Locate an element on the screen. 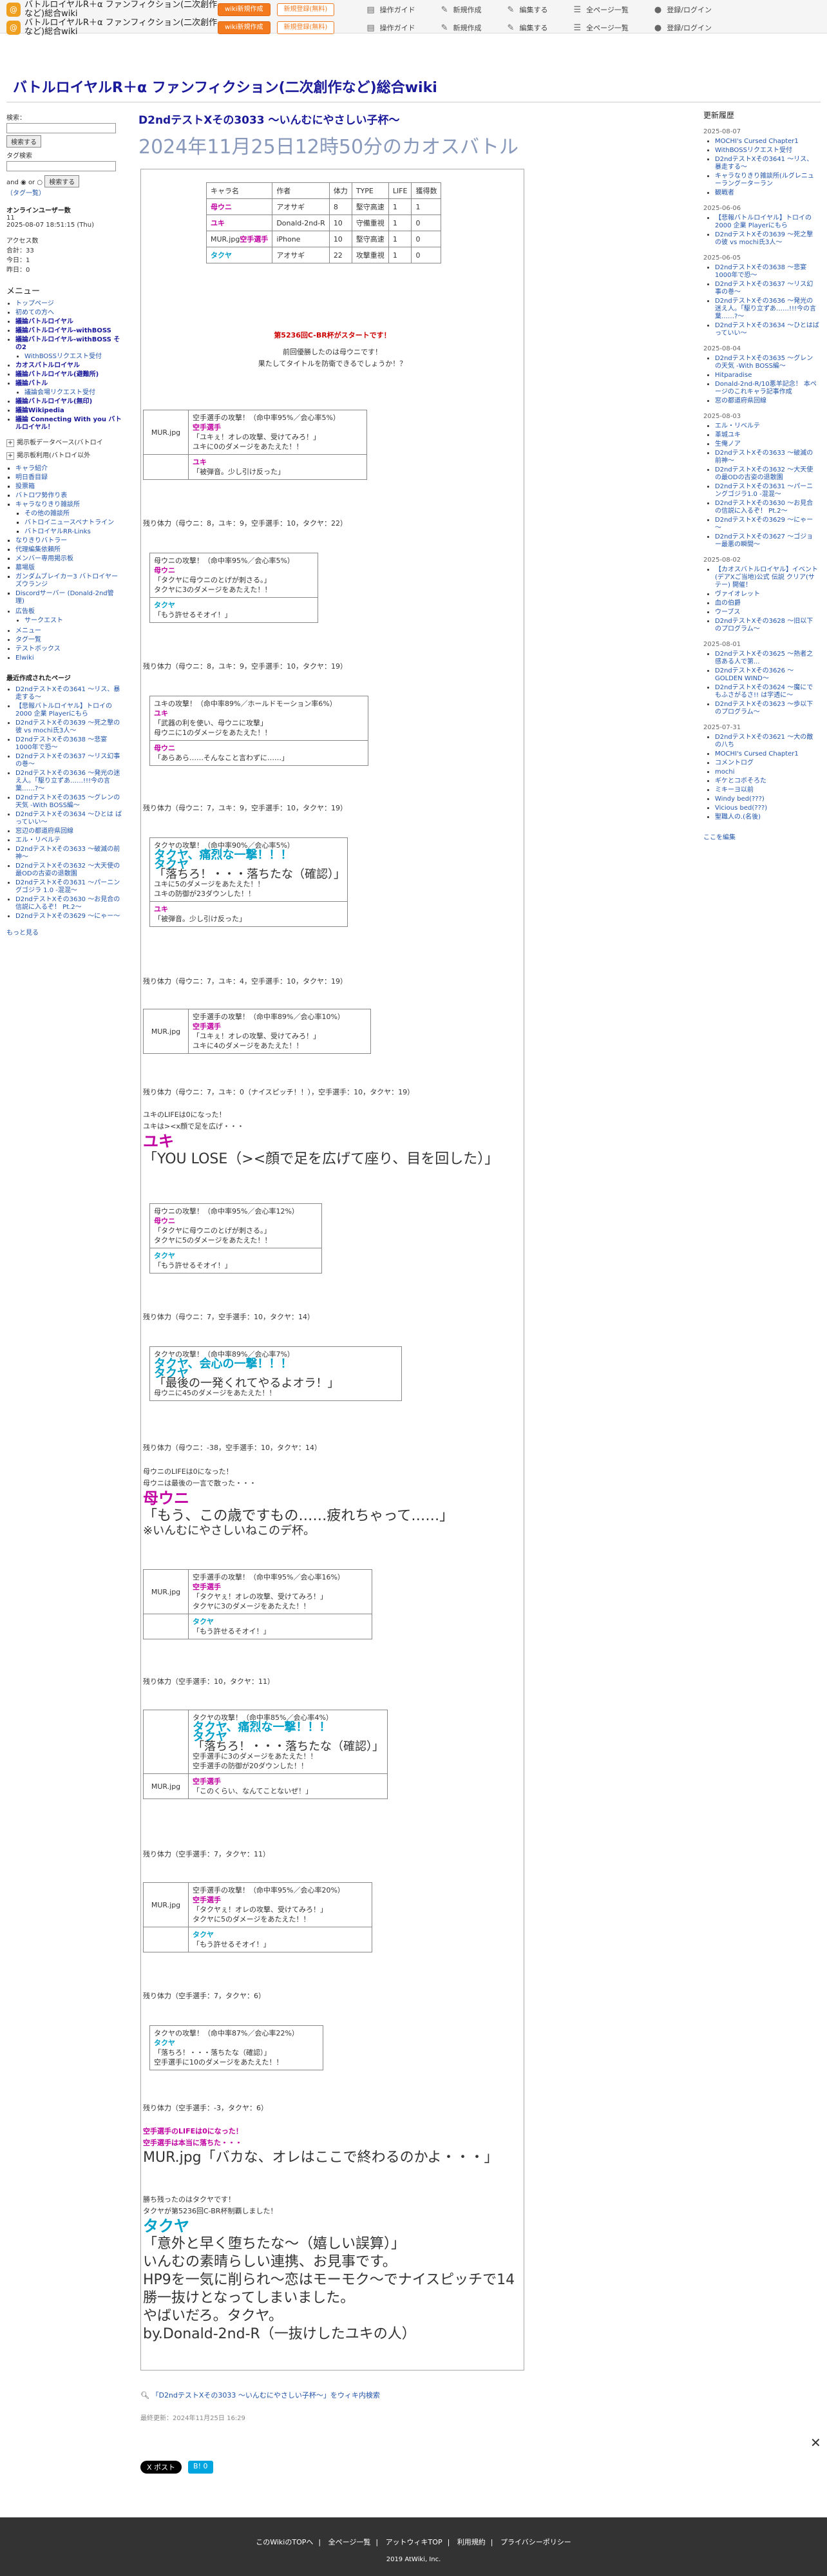 The height and width of the screenshot is (2576, 827). history-link: D2ndテストXその3638 ～悲宴1000年で恐～ is located at coordinates (760, 271).